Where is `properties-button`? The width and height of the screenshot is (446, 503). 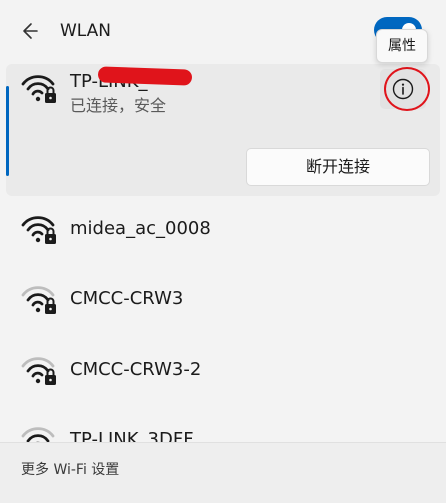 properties-button is located at coordinates (403, 89).